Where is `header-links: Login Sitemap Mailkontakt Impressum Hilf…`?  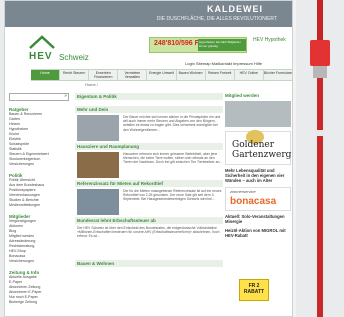 header-links: Login Sitemap Mailkontakt Impressum Hilf… is located at coordinates (223, 63).